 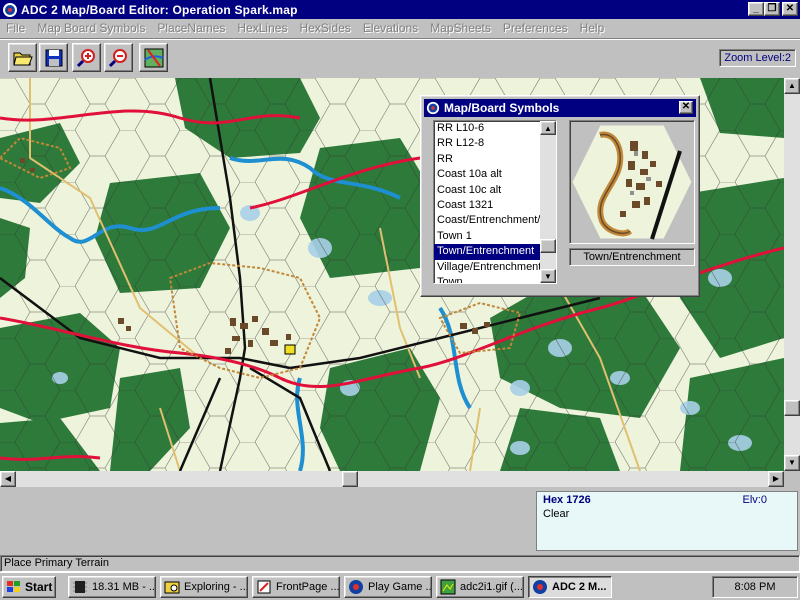 I want to click on preview-label: Town/Entrenchment, so click(x=632, y=257).